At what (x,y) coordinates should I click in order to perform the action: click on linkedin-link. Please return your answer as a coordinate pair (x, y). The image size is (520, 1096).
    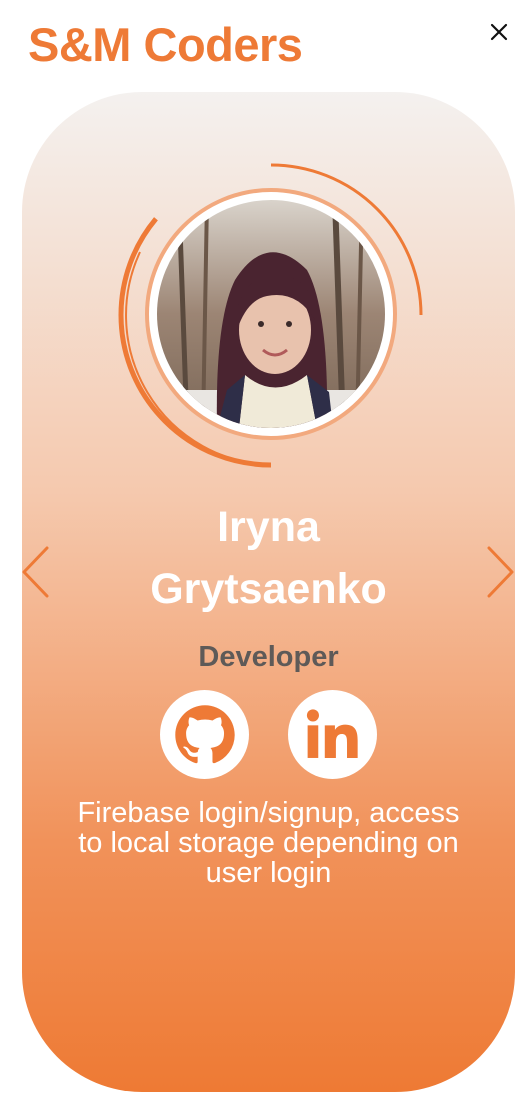
    Looking at the image, I should click on (332, 734).